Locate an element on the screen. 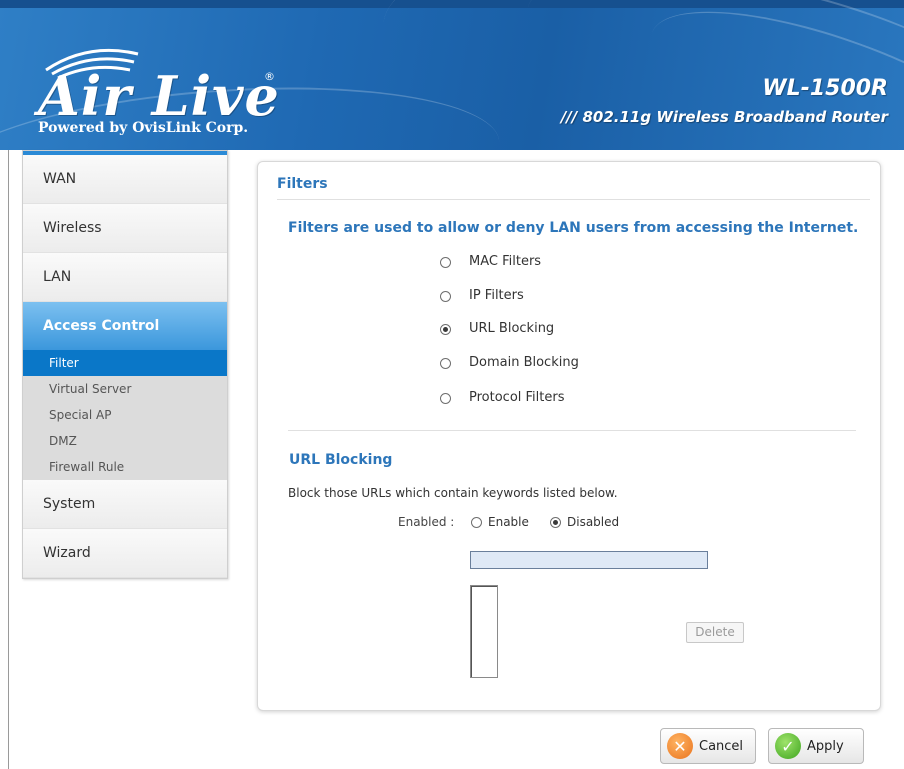 This screenshot has height=769, width=904. filter-option-label: IP Filters is located at coordinates (496, 295).